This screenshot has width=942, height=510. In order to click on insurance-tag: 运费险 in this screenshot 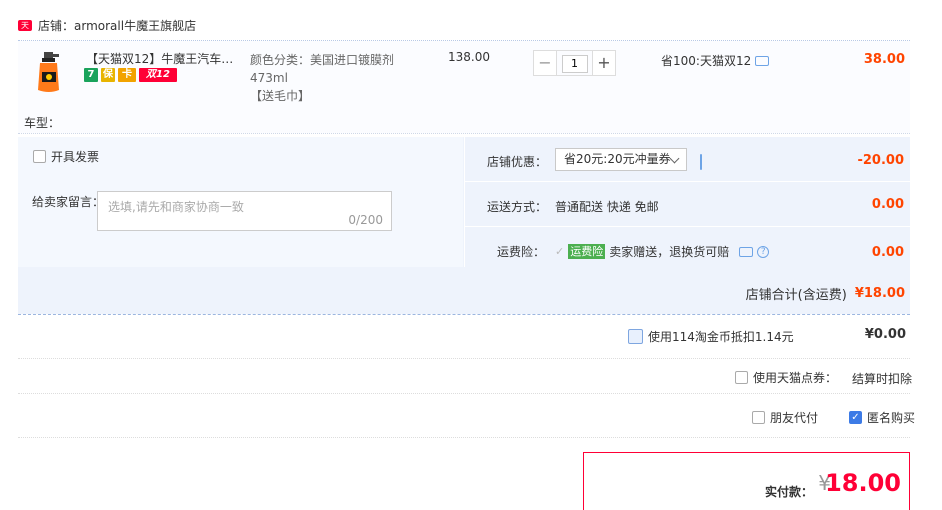, I will do `click(587, 251)`.